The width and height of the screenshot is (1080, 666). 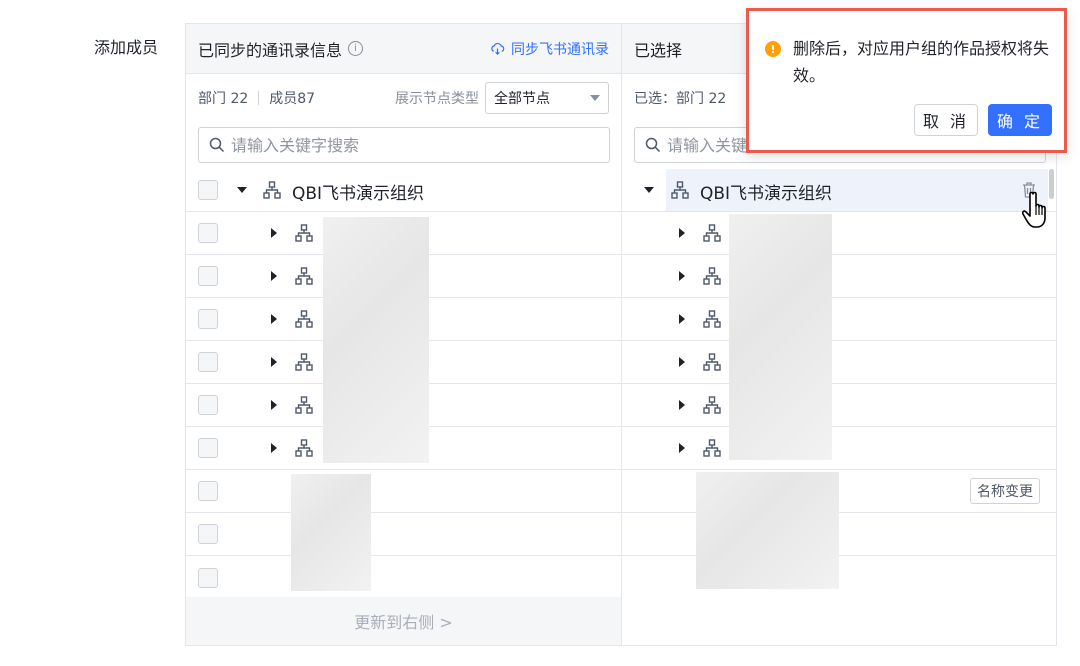 I want to click on tree-root-row: QBI飞书演示组织, so click(x=403, y=190).